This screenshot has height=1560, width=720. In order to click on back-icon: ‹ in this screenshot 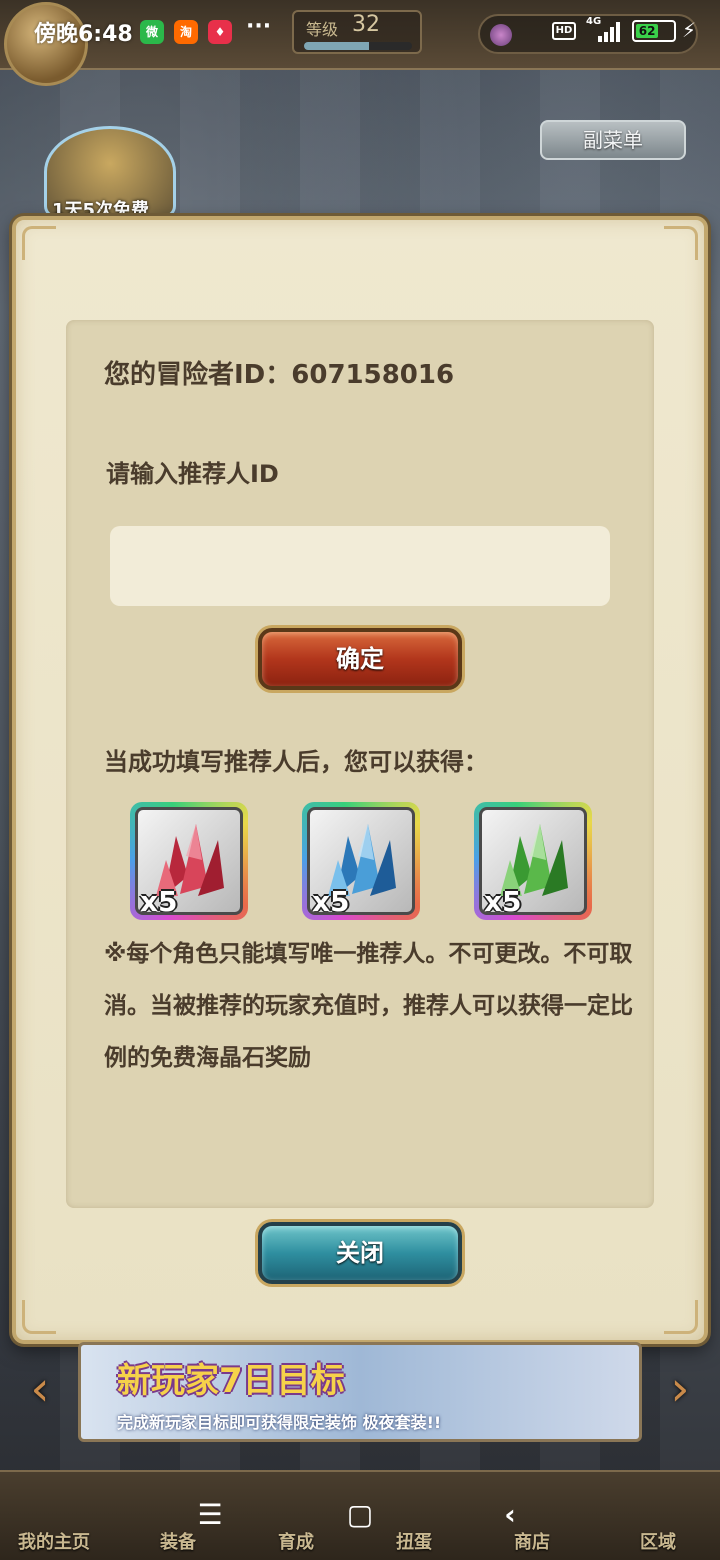, I will do `click(510, 1514)`.